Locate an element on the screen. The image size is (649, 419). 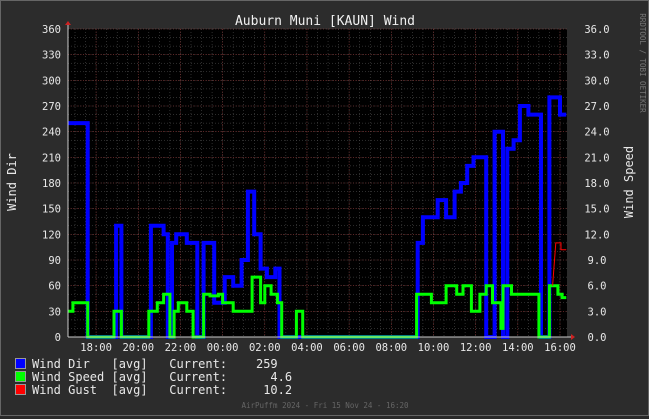
y-tick-label-right: 24.0 is located at coordinates (596, 133).